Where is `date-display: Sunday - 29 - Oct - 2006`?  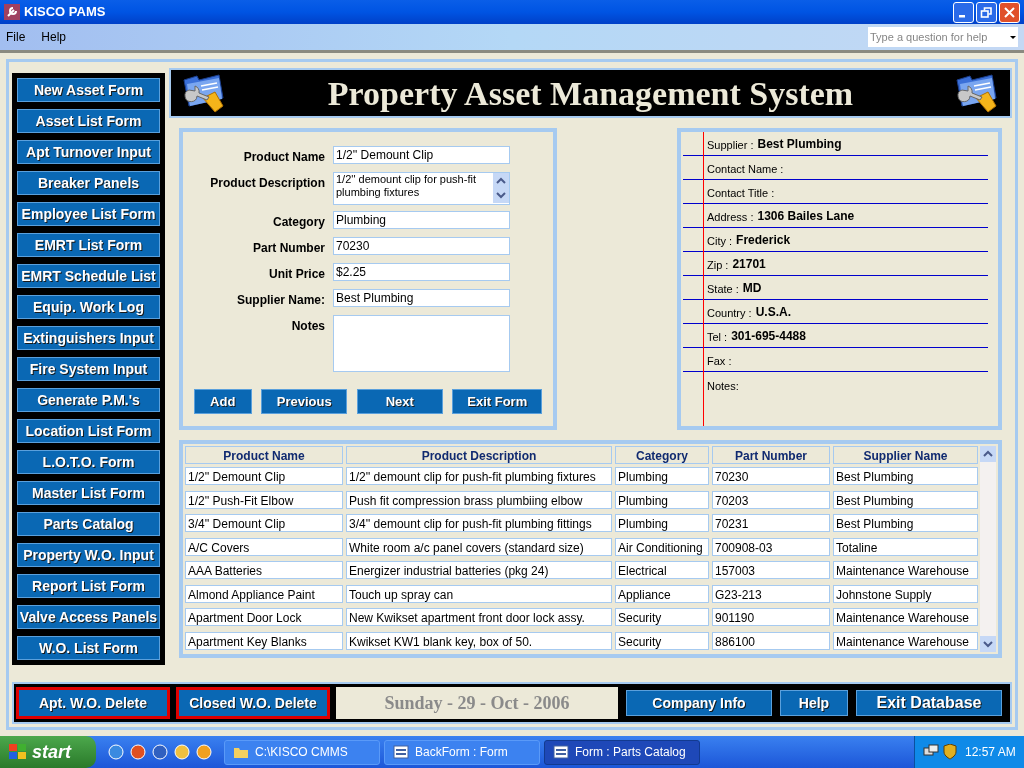 date-display: Sunday - 29 - Oct - 2006 is located at coordinates (477, 703).